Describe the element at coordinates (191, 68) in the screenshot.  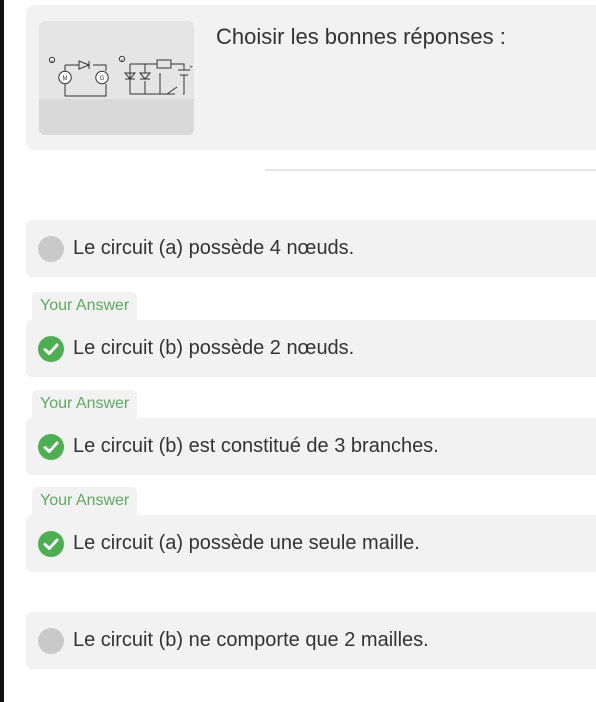
I see `battery-plus-label: +` at that location.